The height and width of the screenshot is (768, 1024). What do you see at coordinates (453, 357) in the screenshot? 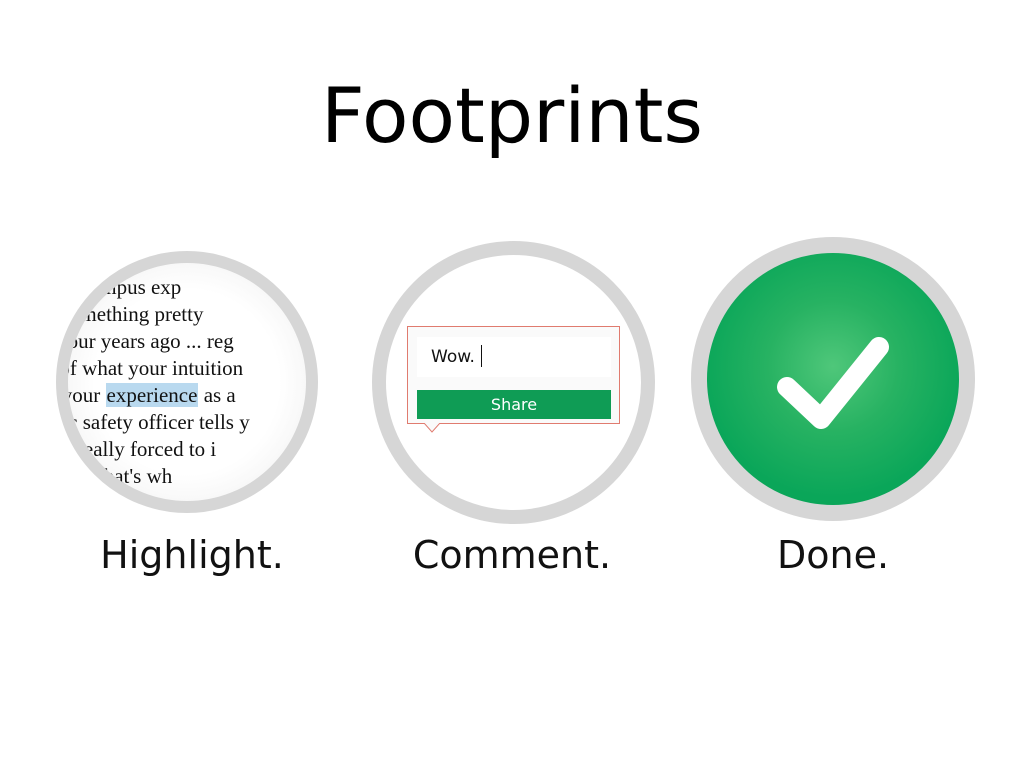
I see `comment-text: Wow.` at bounding box center [453, 357].